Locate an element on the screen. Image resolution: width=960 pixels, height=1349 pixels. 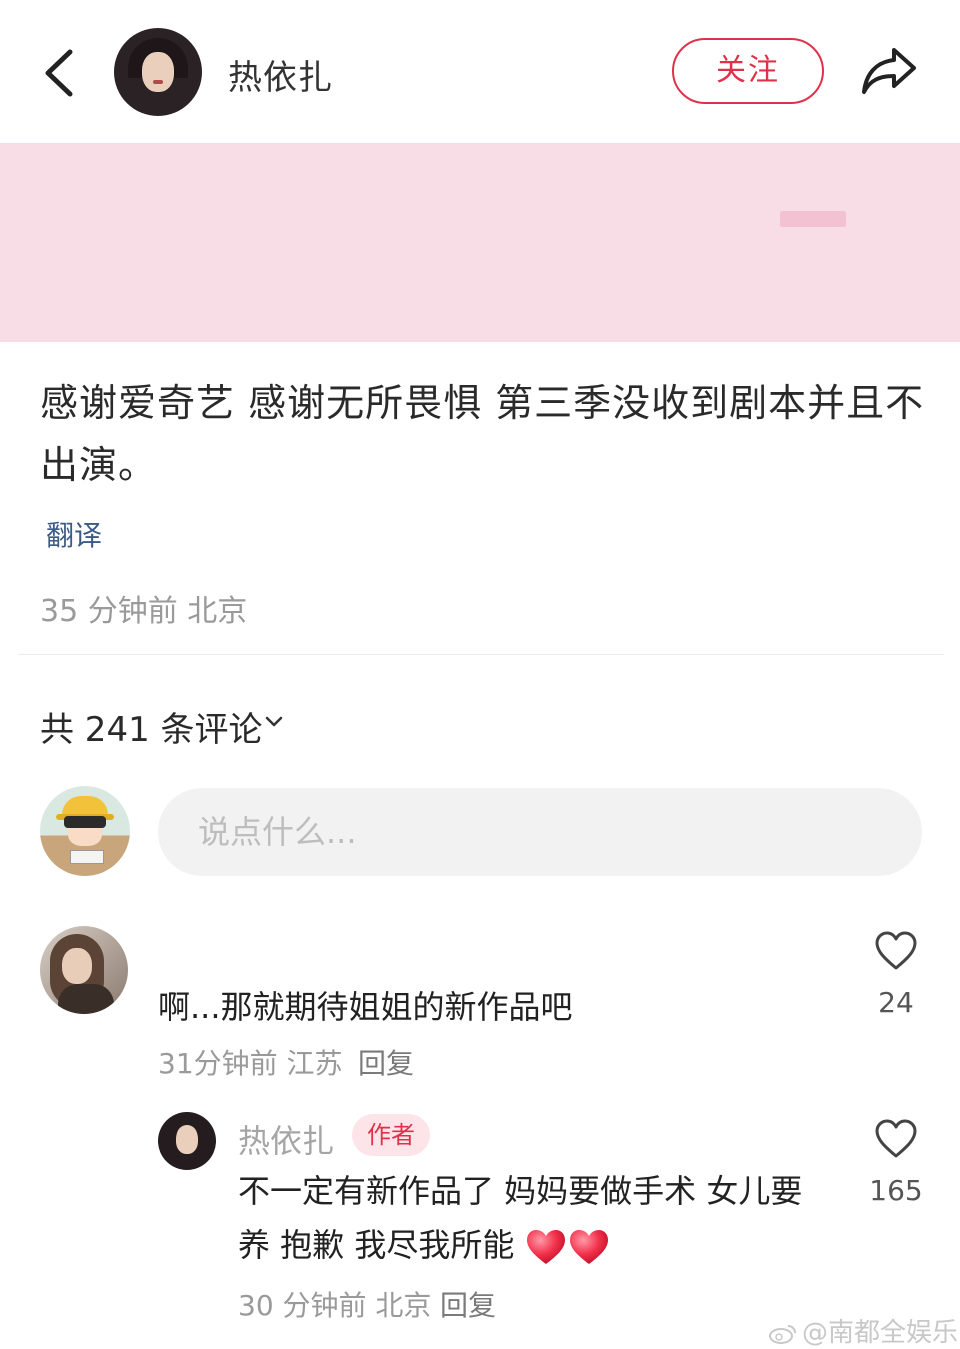
translate-link: 翻译 is located at coordinates (74, 534).